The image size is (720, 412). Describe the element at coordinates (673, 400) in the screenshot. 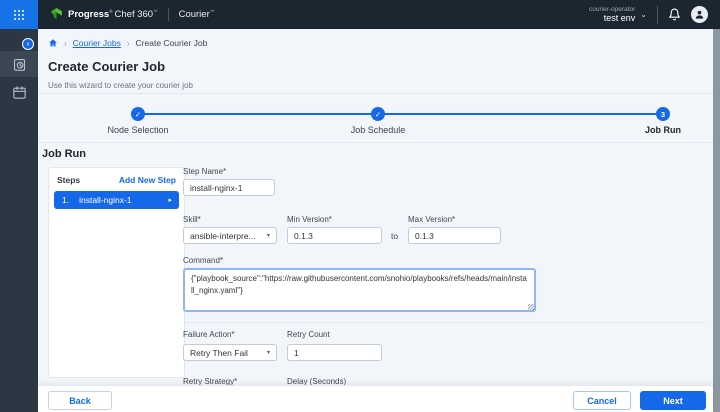

I see `next-button: Next` at that location.